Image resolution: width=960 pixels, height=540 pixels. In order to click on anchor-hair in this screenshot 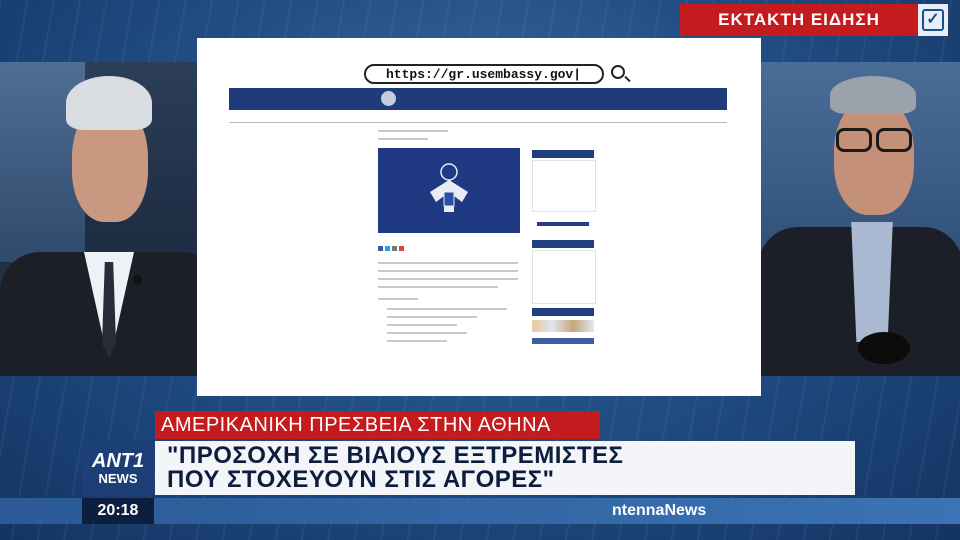, I will do `click(109, 103)`.